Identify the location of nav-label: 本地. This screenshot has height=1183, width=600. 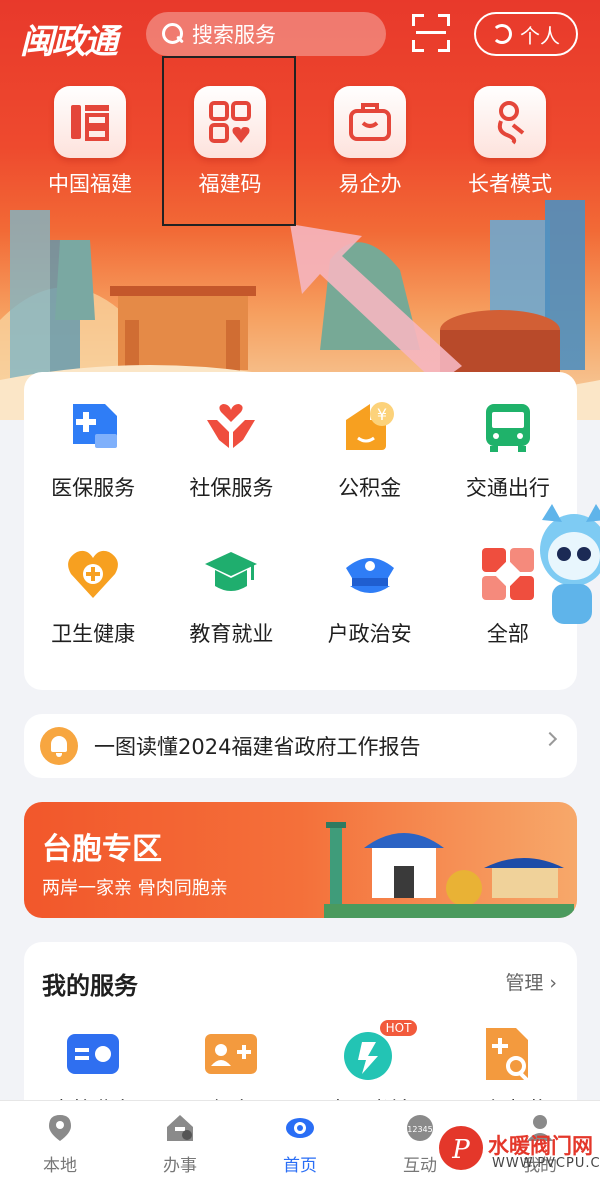
(60, 1166).